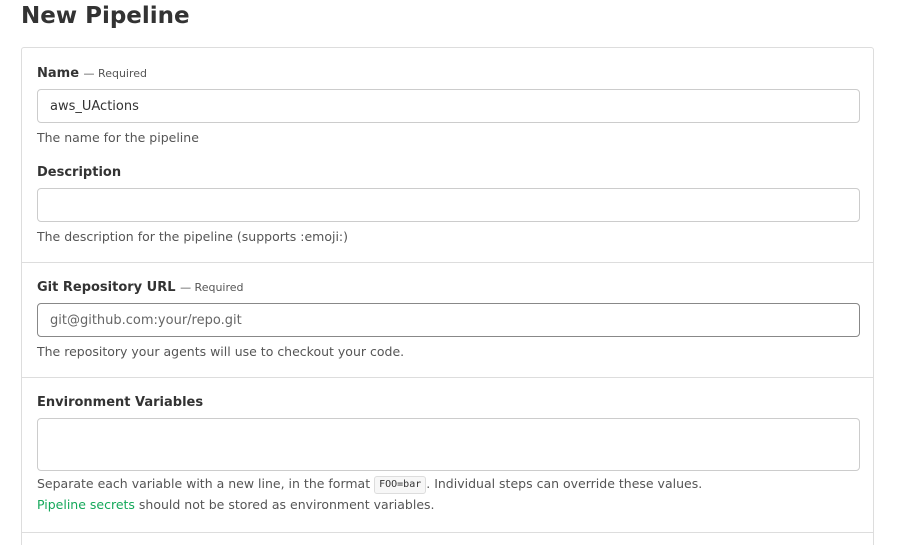 This screenshot has height=545, width=900. I want to click on name-label-text: Name, so click(58, 73).